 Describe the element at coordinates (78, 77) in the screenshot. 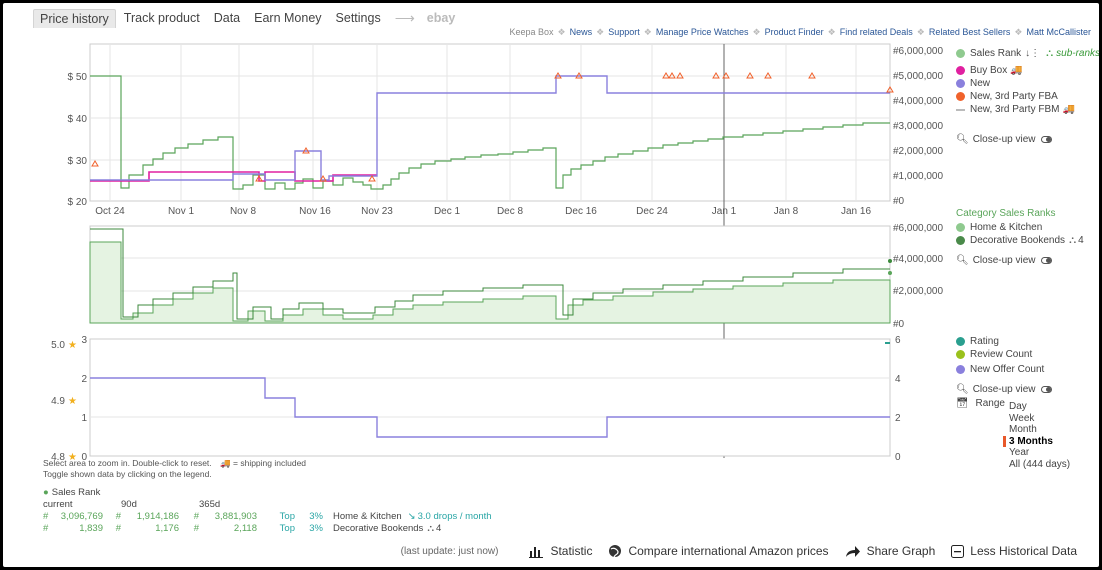

I see `price-tick: $ 50` at that location.